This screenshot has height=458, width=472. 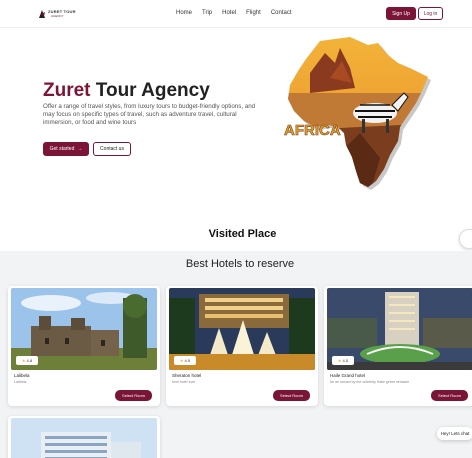 I want to click on logo-subtitle: AGENCY, so click(x=57, y=16).